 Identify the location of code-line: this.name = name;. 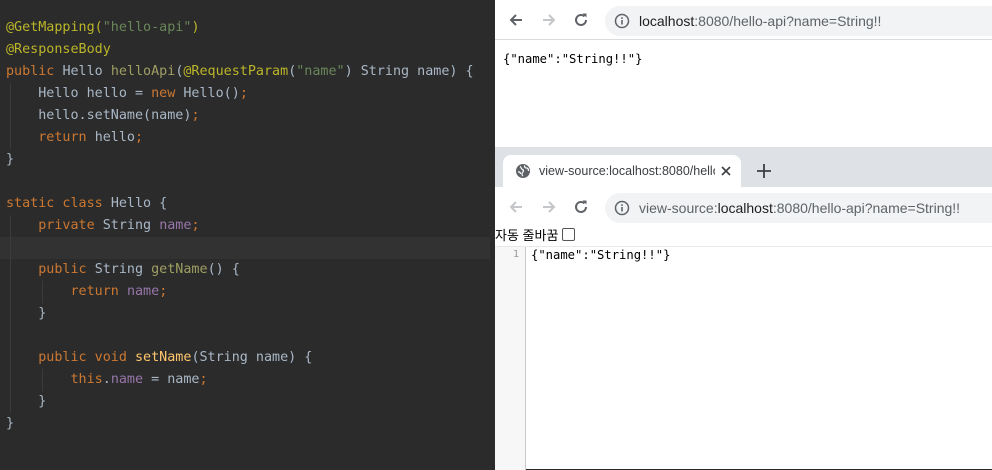
(107, 380).